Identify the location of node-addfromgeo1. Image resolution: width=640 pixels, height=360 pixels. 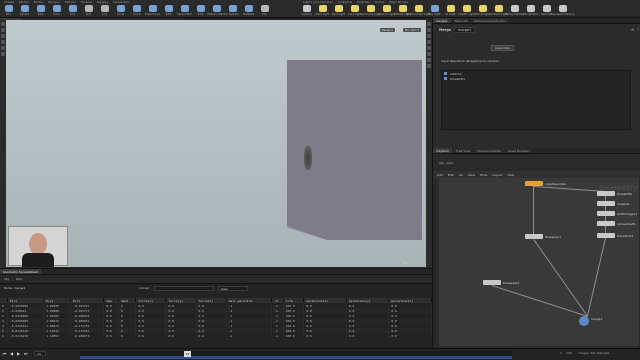
(606, 213).